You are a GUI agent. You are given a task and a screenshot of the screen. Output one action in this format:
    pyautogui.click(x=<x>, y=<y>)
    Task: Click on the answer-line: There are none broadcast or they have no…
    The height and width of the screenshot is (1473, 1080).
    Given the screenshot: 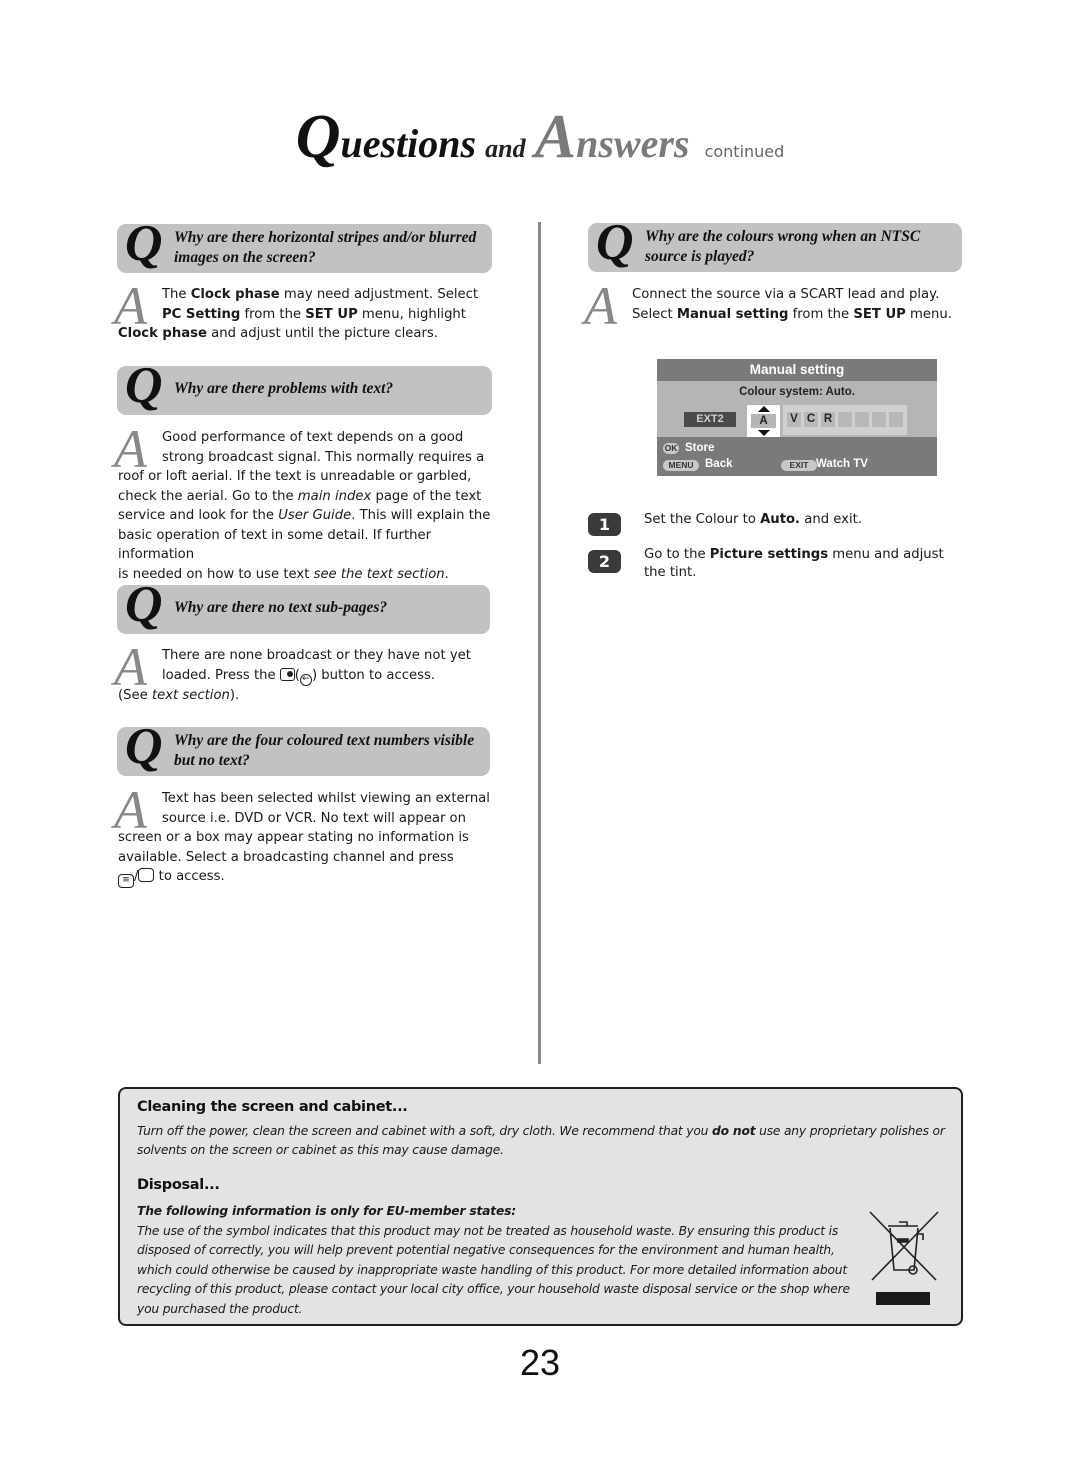 What is the action you would take?
    pyautogui.click(x=316, y=655)
    